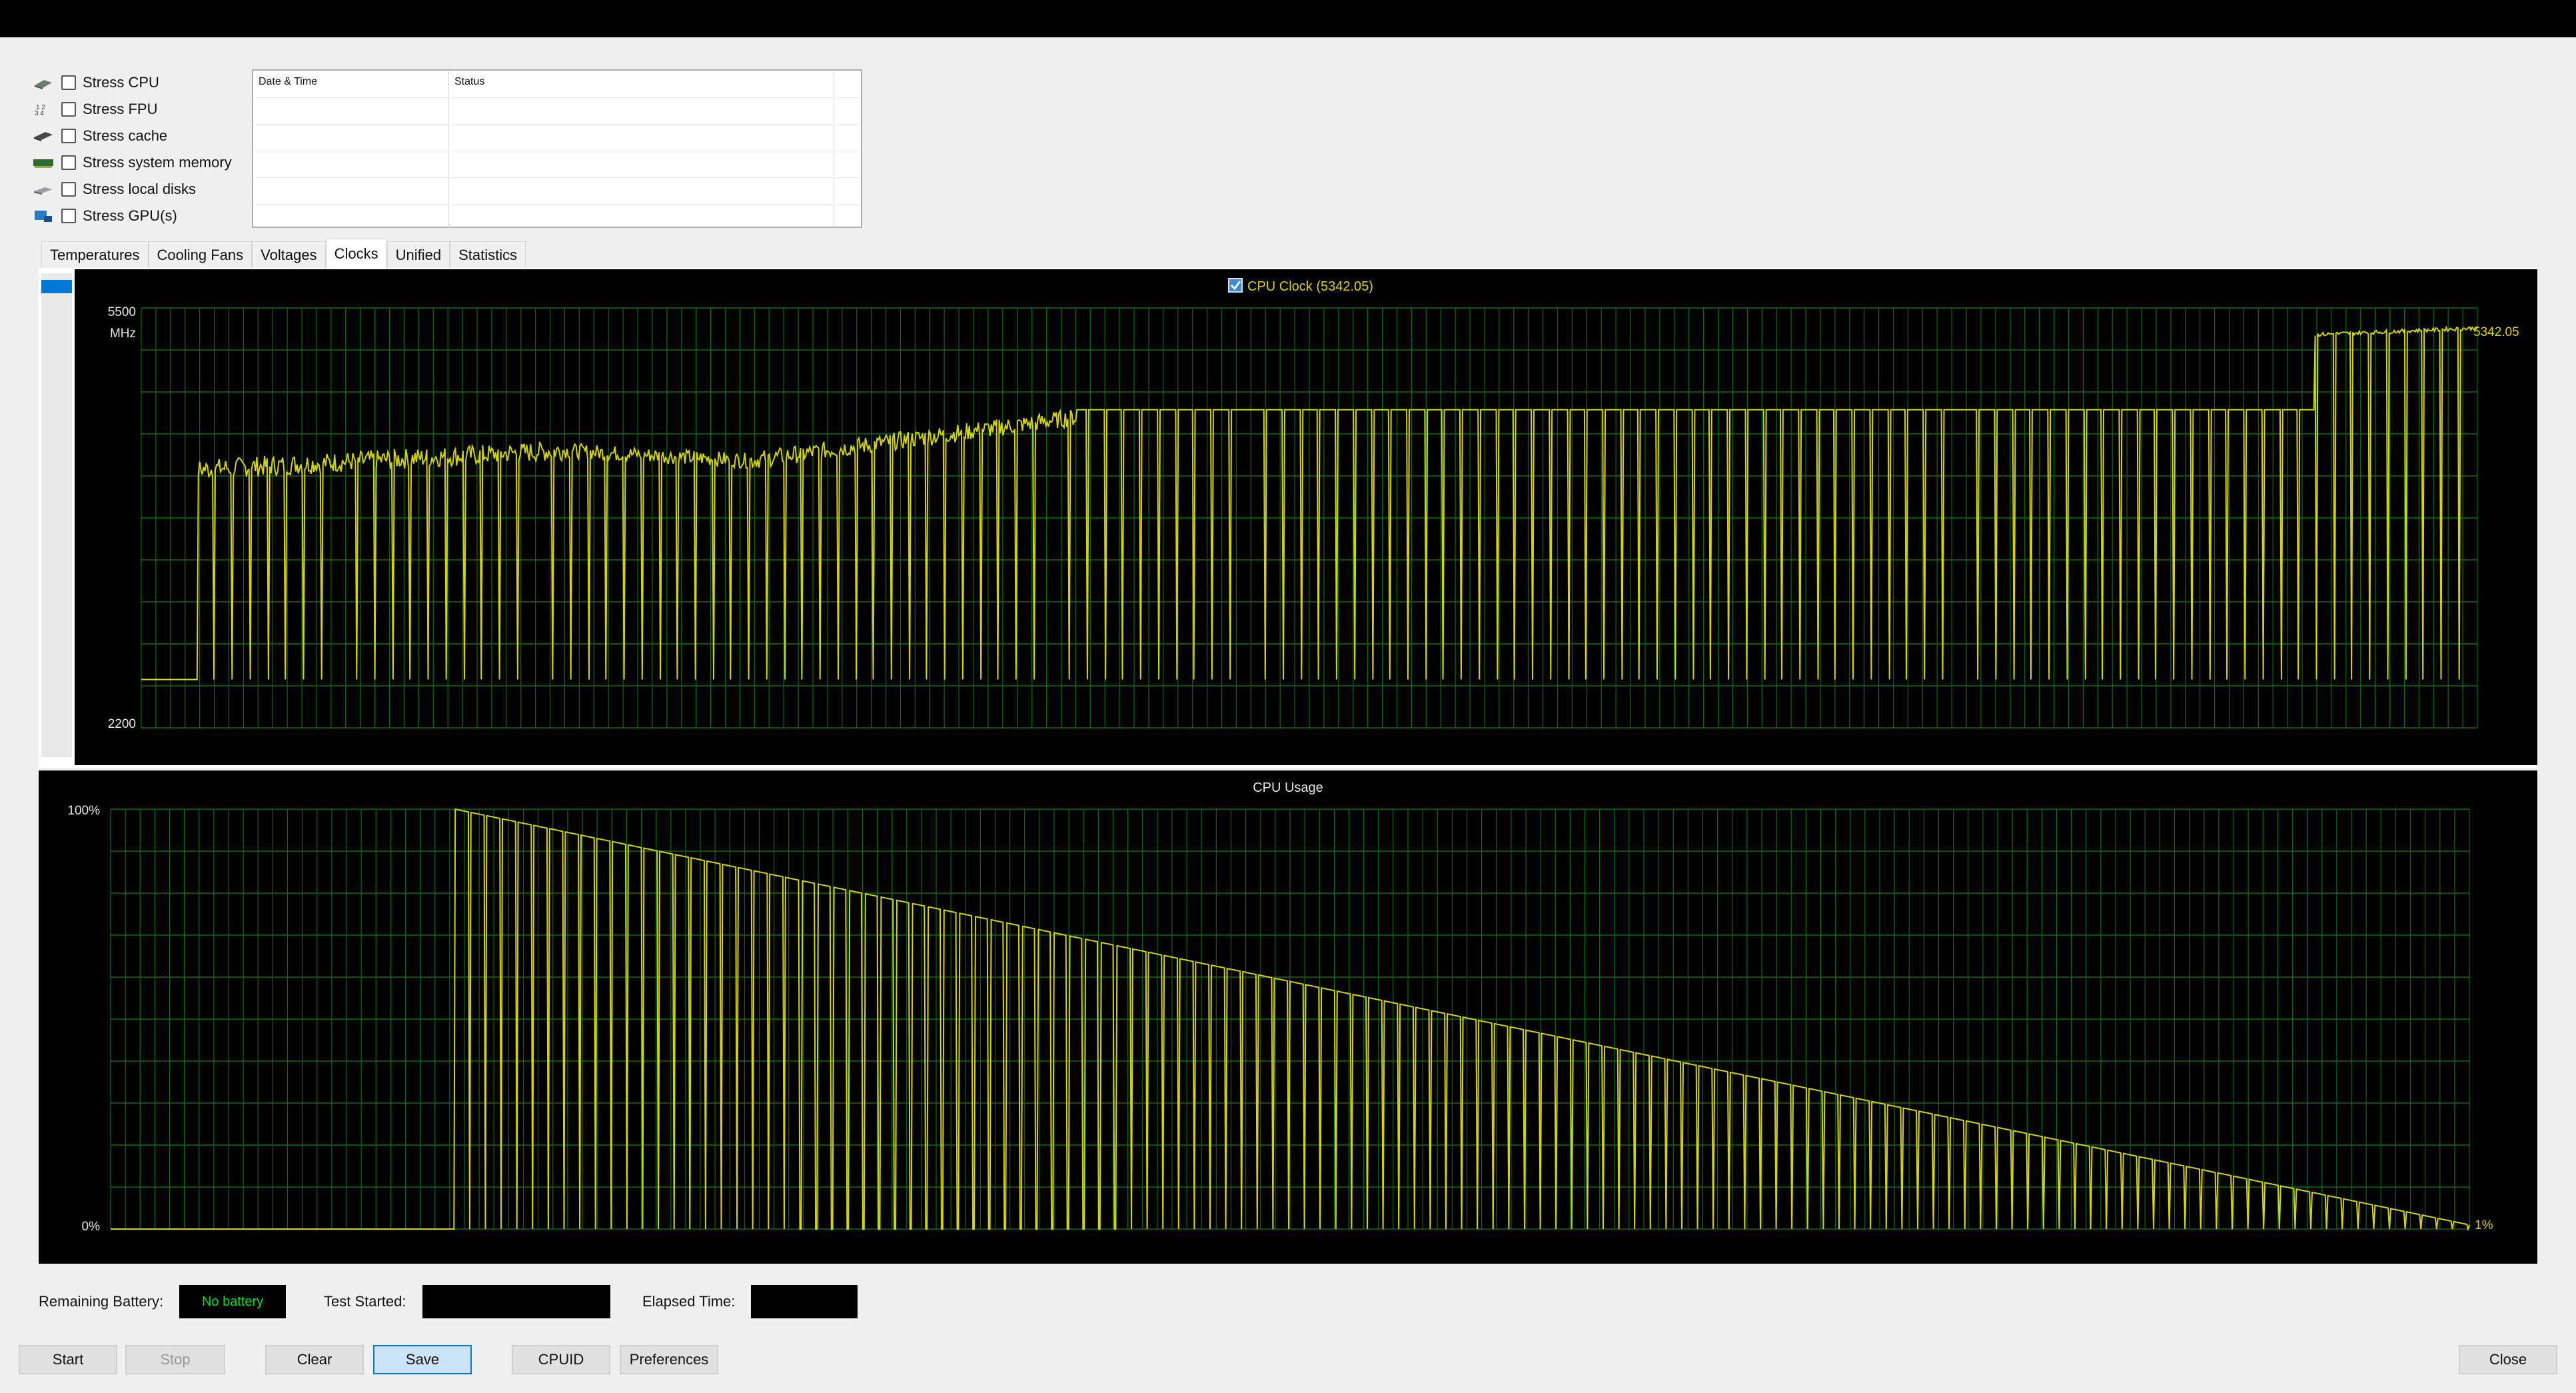  What do you see at coordinates (669, 1359) in the screenshot?
I see `preferences-button: Preferences` at bounding box center [669, 1359].